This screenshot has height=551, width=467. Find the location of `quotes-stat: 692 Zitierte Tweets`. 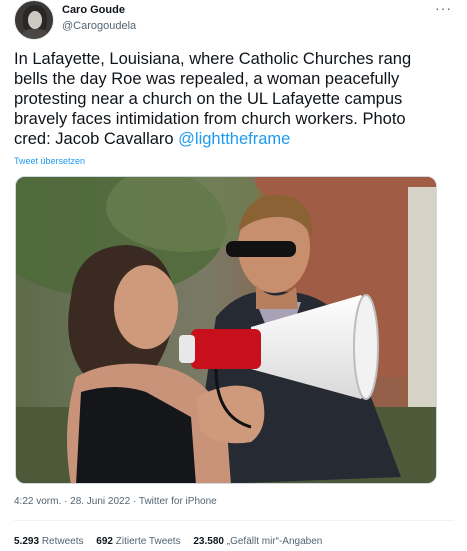

quotes-stat: 692 Zitierte Tweets is located at coordinates (138, 541).